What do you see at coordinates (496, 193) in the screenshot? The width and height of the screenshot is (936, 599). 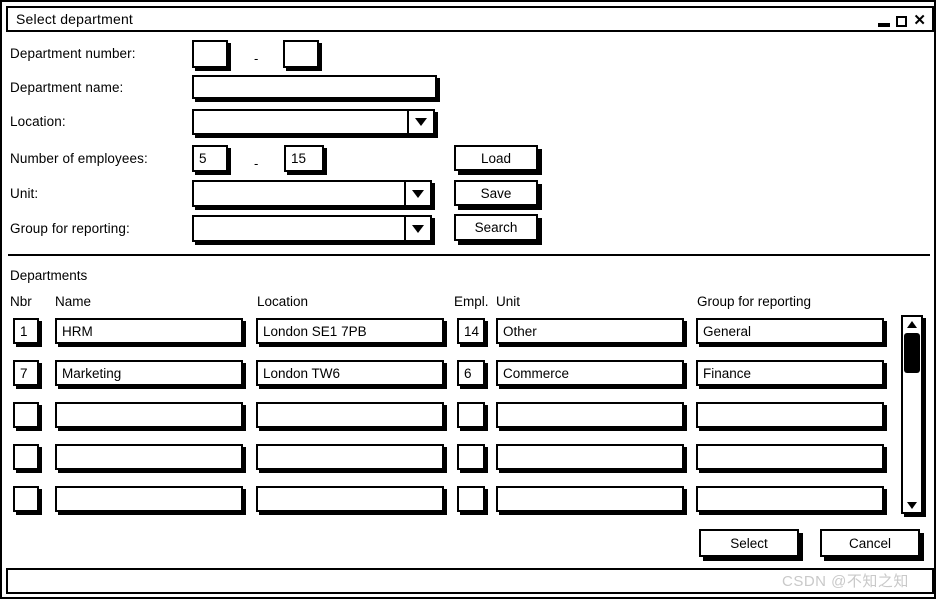 I see `save-button: Save` at bounding box center [496, 193].